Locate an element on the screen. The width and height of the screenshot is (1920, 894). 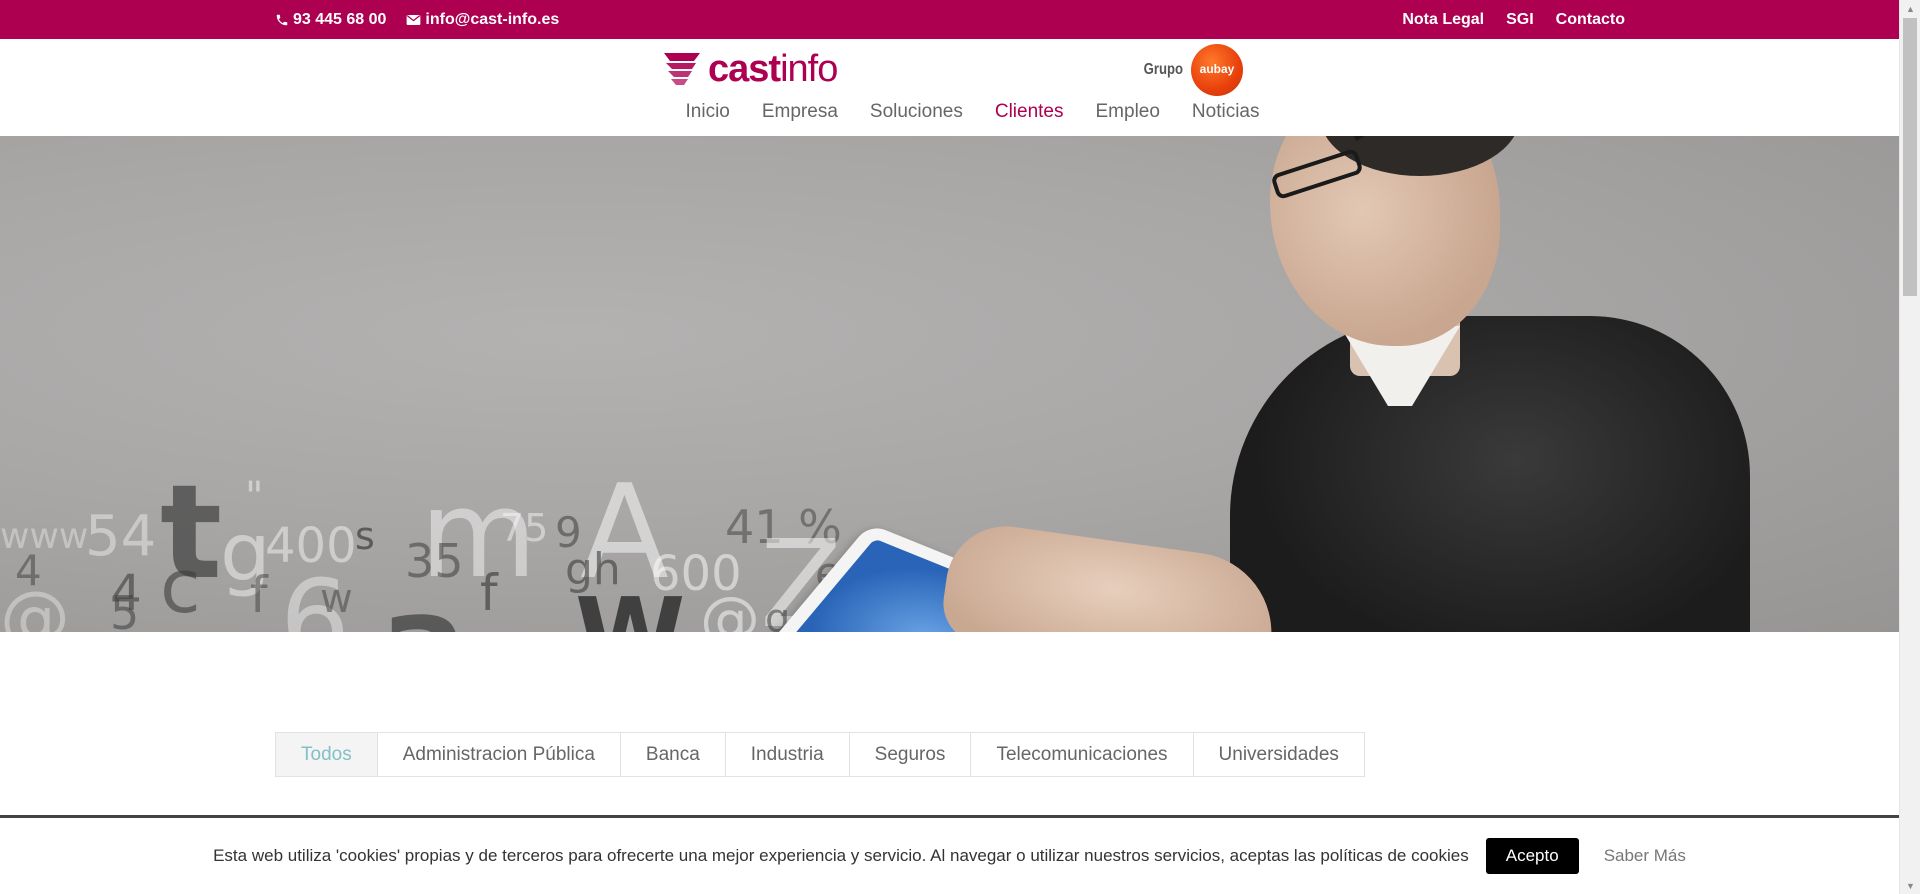
filter-administracion-publica: Administracion Pública is located at coordinates (499, 754).